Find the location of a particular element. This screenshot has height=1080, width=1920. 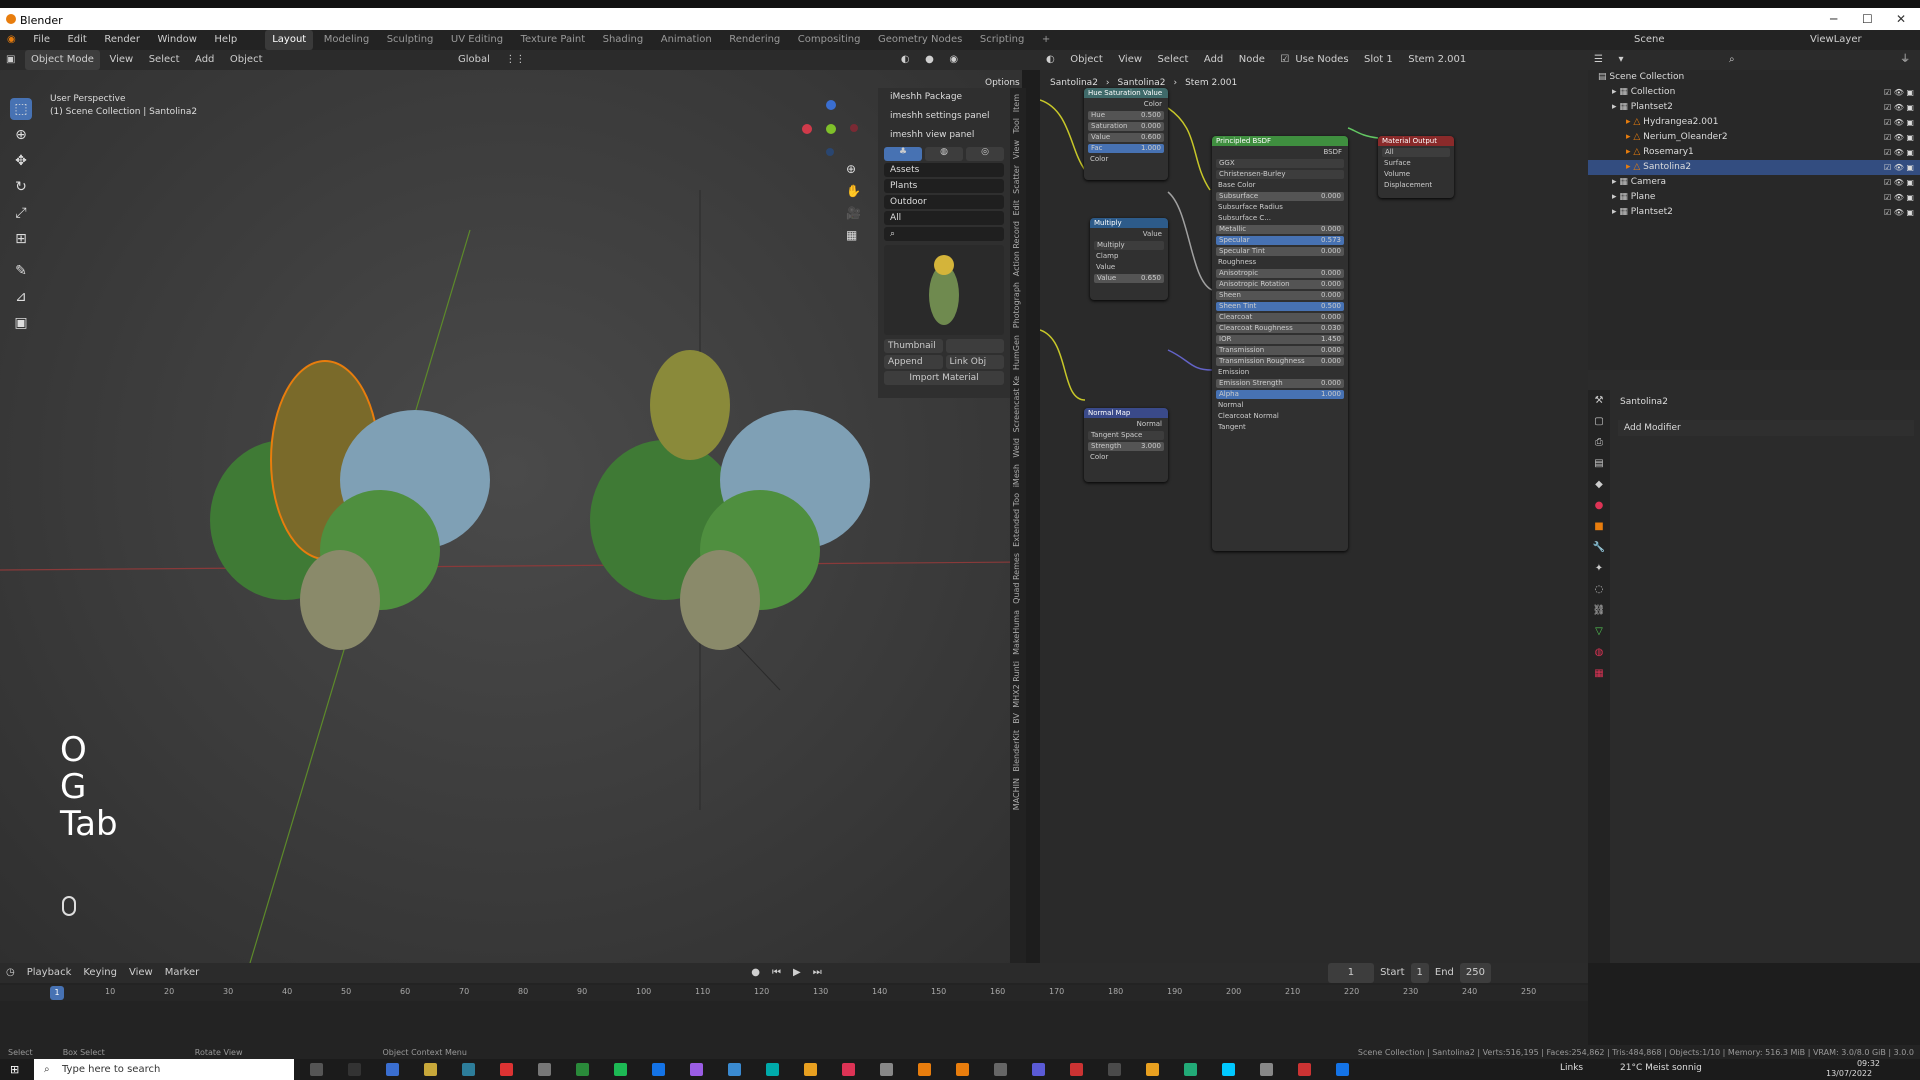

material-selector: Stem 2.001 is located at coordinates (1437, 60).